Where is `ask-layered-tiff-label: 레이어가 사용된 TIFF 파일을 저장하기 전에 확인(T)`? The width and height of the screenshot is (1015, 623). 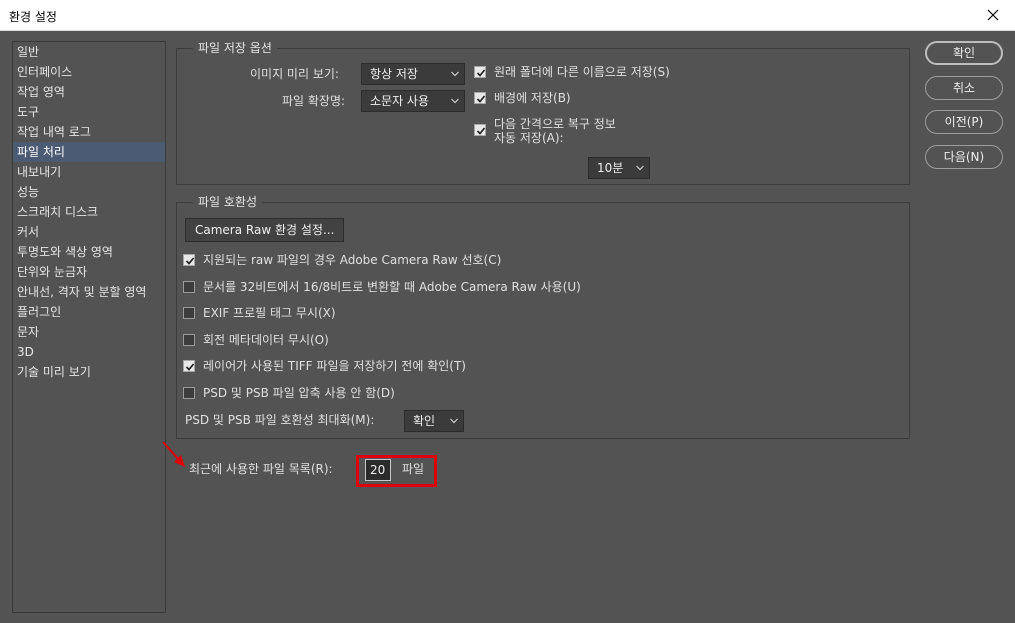 ask-layered-tiff-label: 레이어가 사용된 TIFF 파일을 저장하기 전에 확인(T) is located at coordinates (334, 366).